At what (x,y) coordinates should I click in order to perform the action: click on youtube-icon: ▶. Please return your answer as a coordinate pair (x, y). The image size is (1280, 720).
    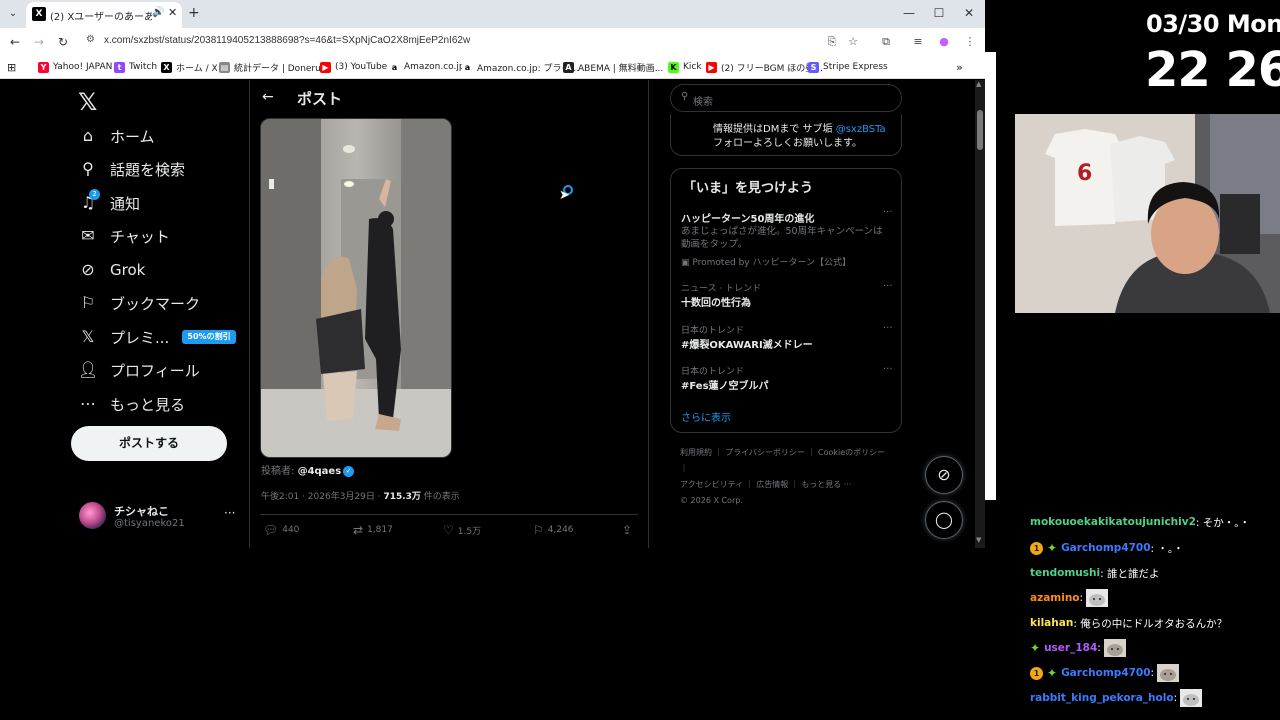
    Looking at the image, I should click on (325, 67).